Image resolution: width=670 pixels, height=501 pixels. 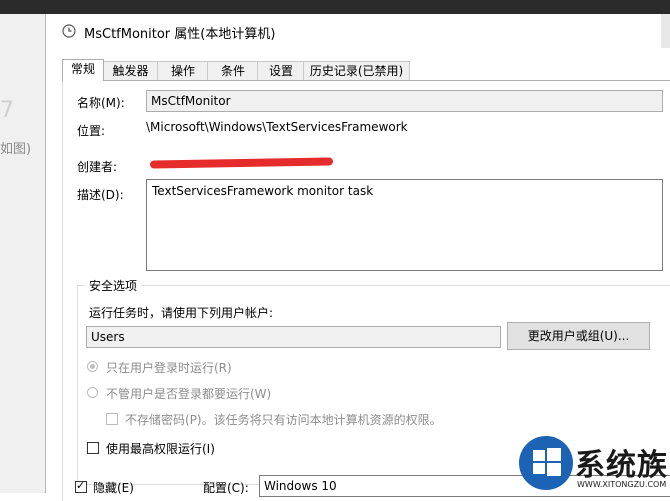 I want to click on windows-logo-icon, so click(x=546, y=463).